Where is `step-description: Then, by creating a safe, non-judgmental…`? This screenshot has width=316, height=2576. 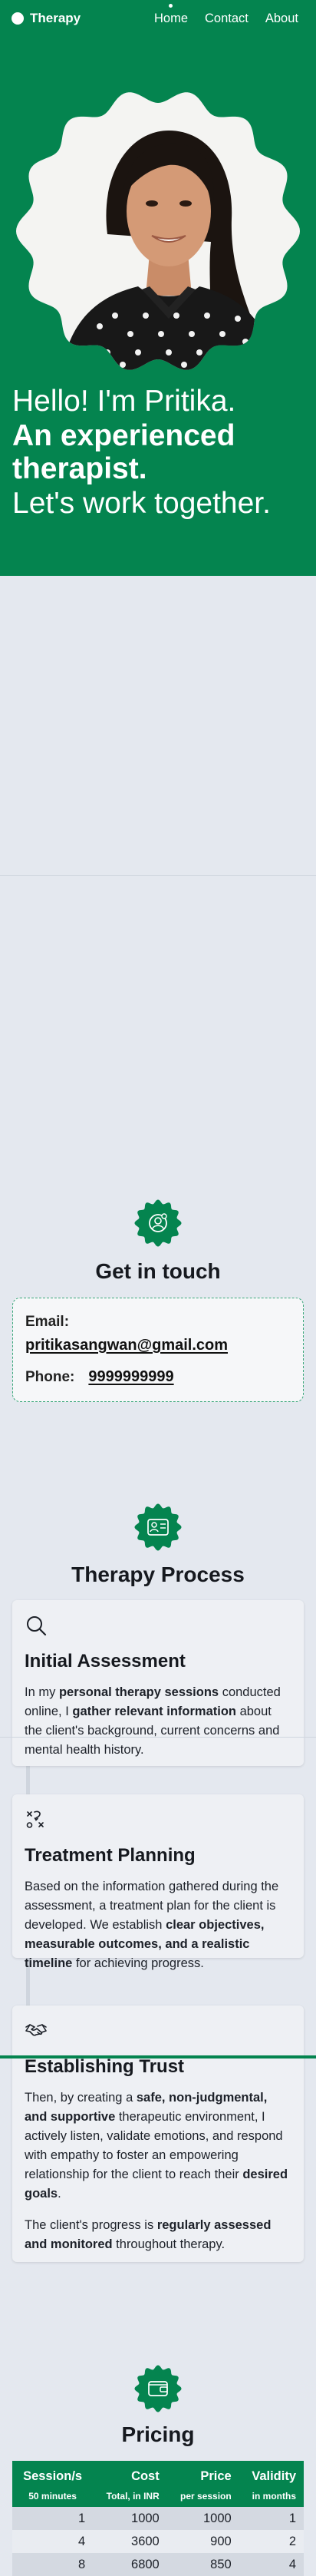 step-description: Then, by creating a safe, non-judgmental… is located at coordinates (156, 2146).